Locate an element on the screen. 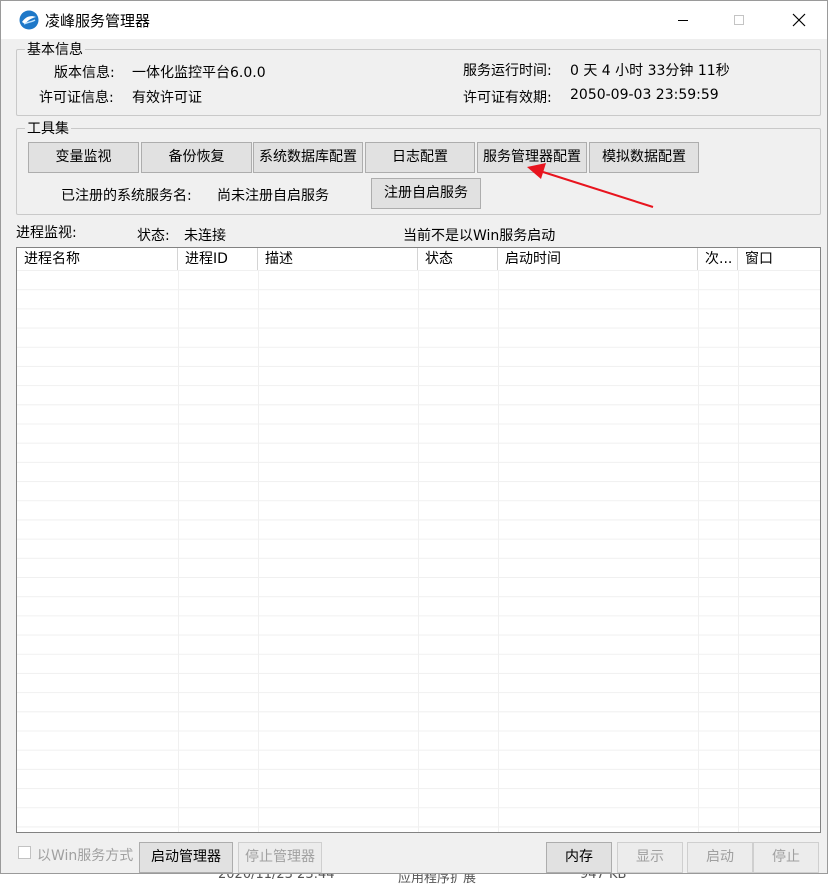 The width and height of the screenshot is (836, 884). minimize-icon is located at coordinates (683, 20).